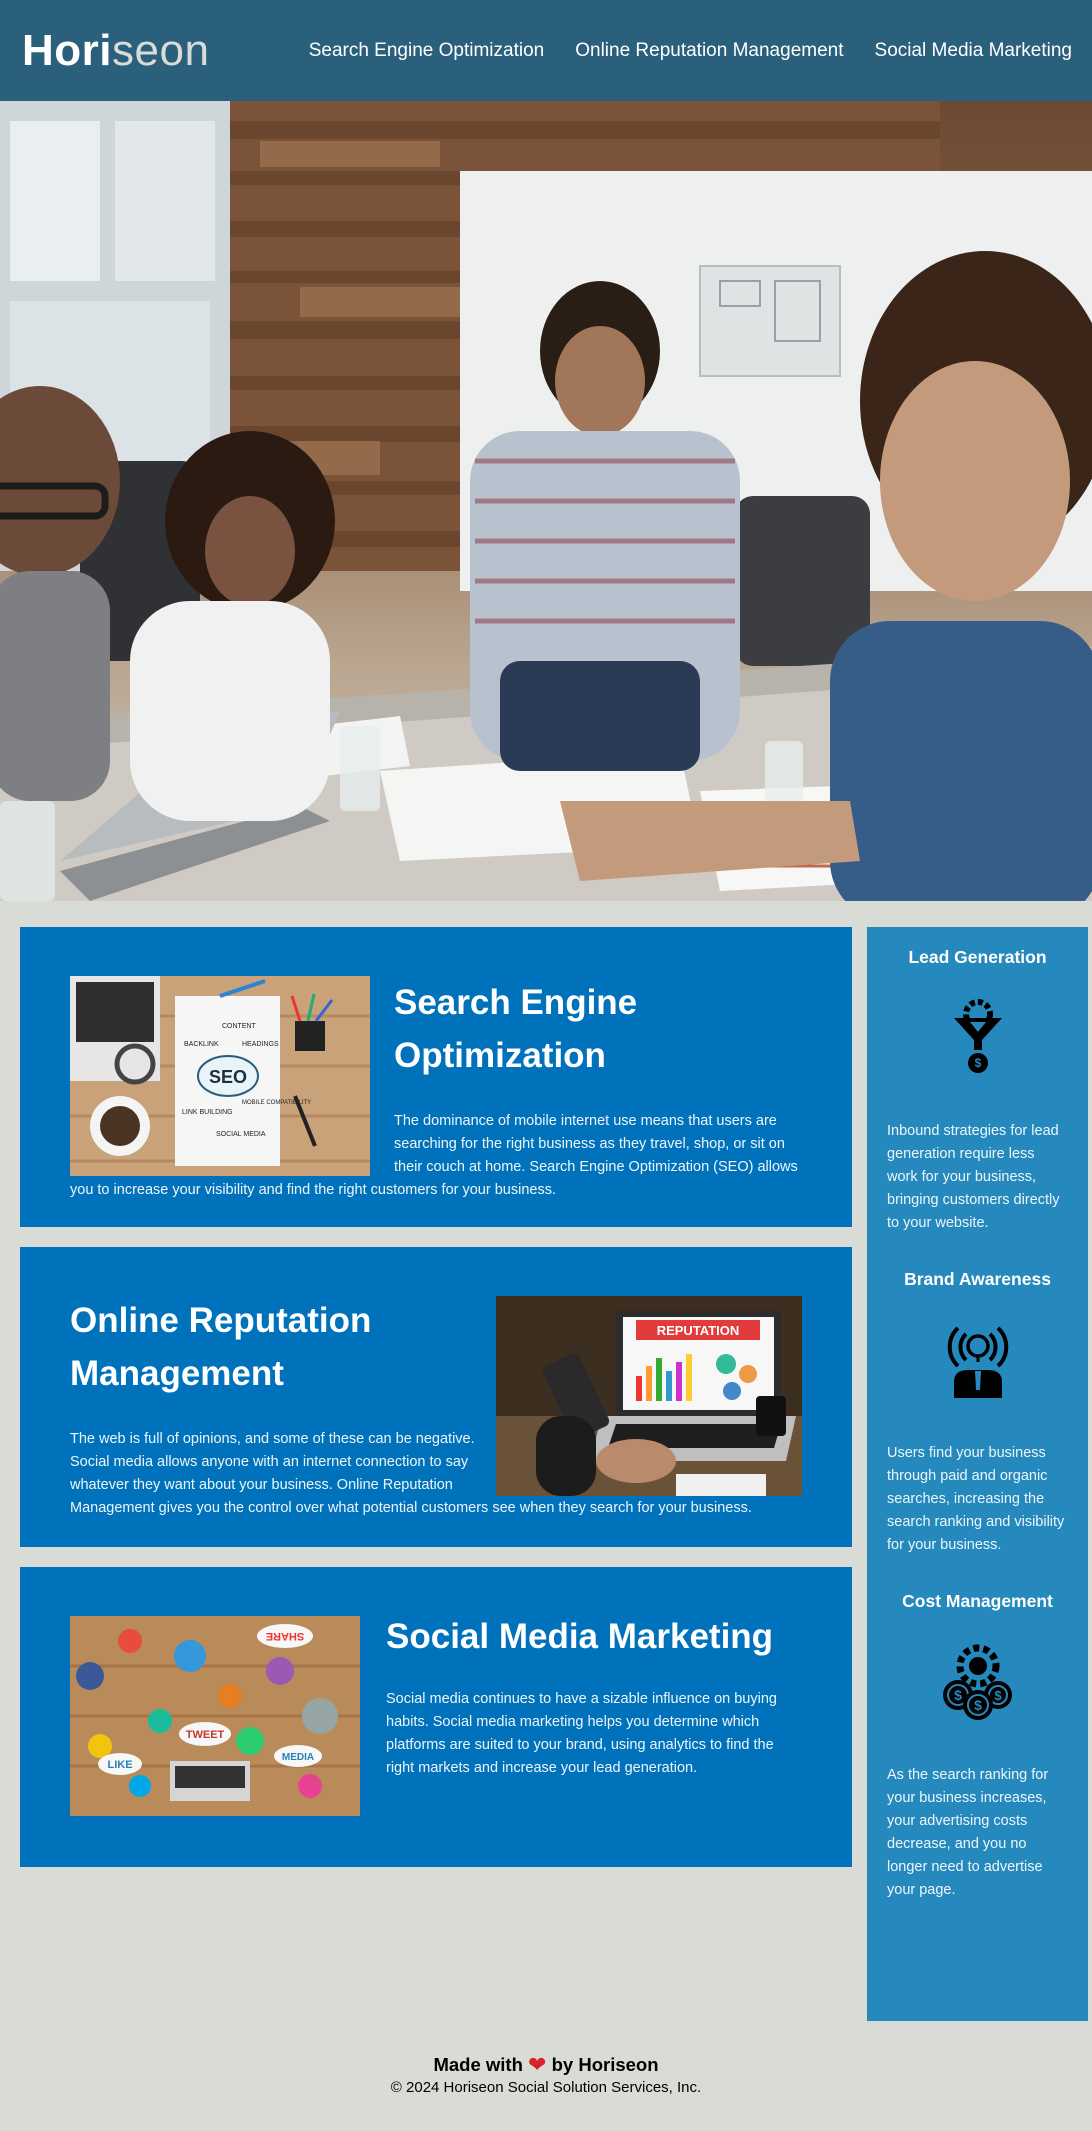  I want to click on broadcasting-person-icon, so click(977, 1358).